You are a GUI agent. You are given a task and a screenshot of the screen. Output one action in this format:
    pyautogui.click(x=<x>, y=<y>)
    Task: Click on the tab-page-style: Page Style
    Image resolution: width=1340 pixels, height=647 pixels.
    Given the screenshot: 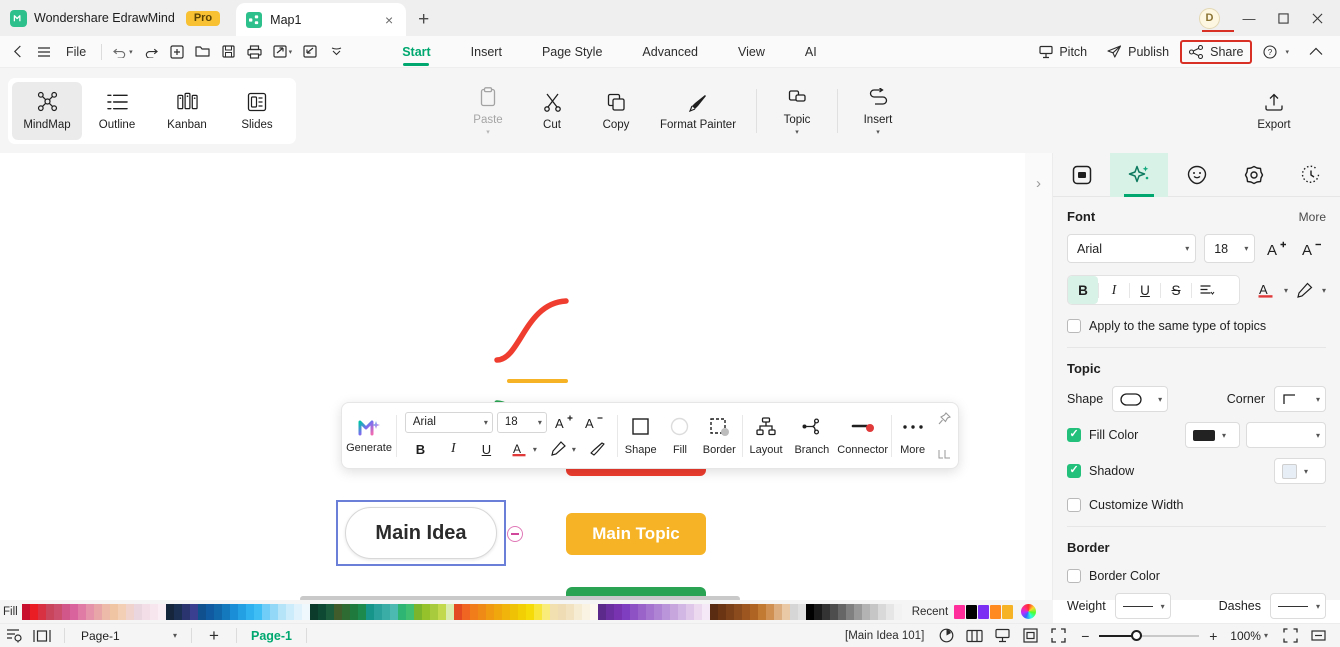 What is the action you would take?
    pyautogui.click(x=572, y=52)
    